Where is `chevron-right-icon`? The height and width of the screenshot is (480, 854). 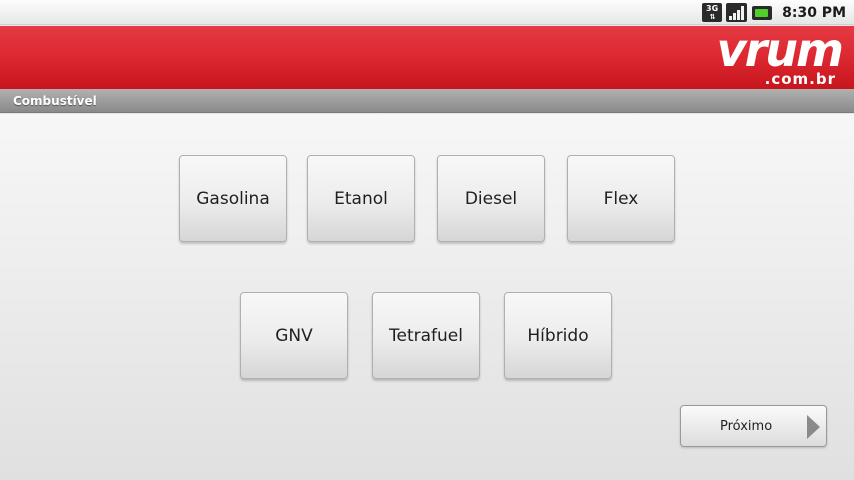 chevron-right-icon is located at coordinates (813, 427).